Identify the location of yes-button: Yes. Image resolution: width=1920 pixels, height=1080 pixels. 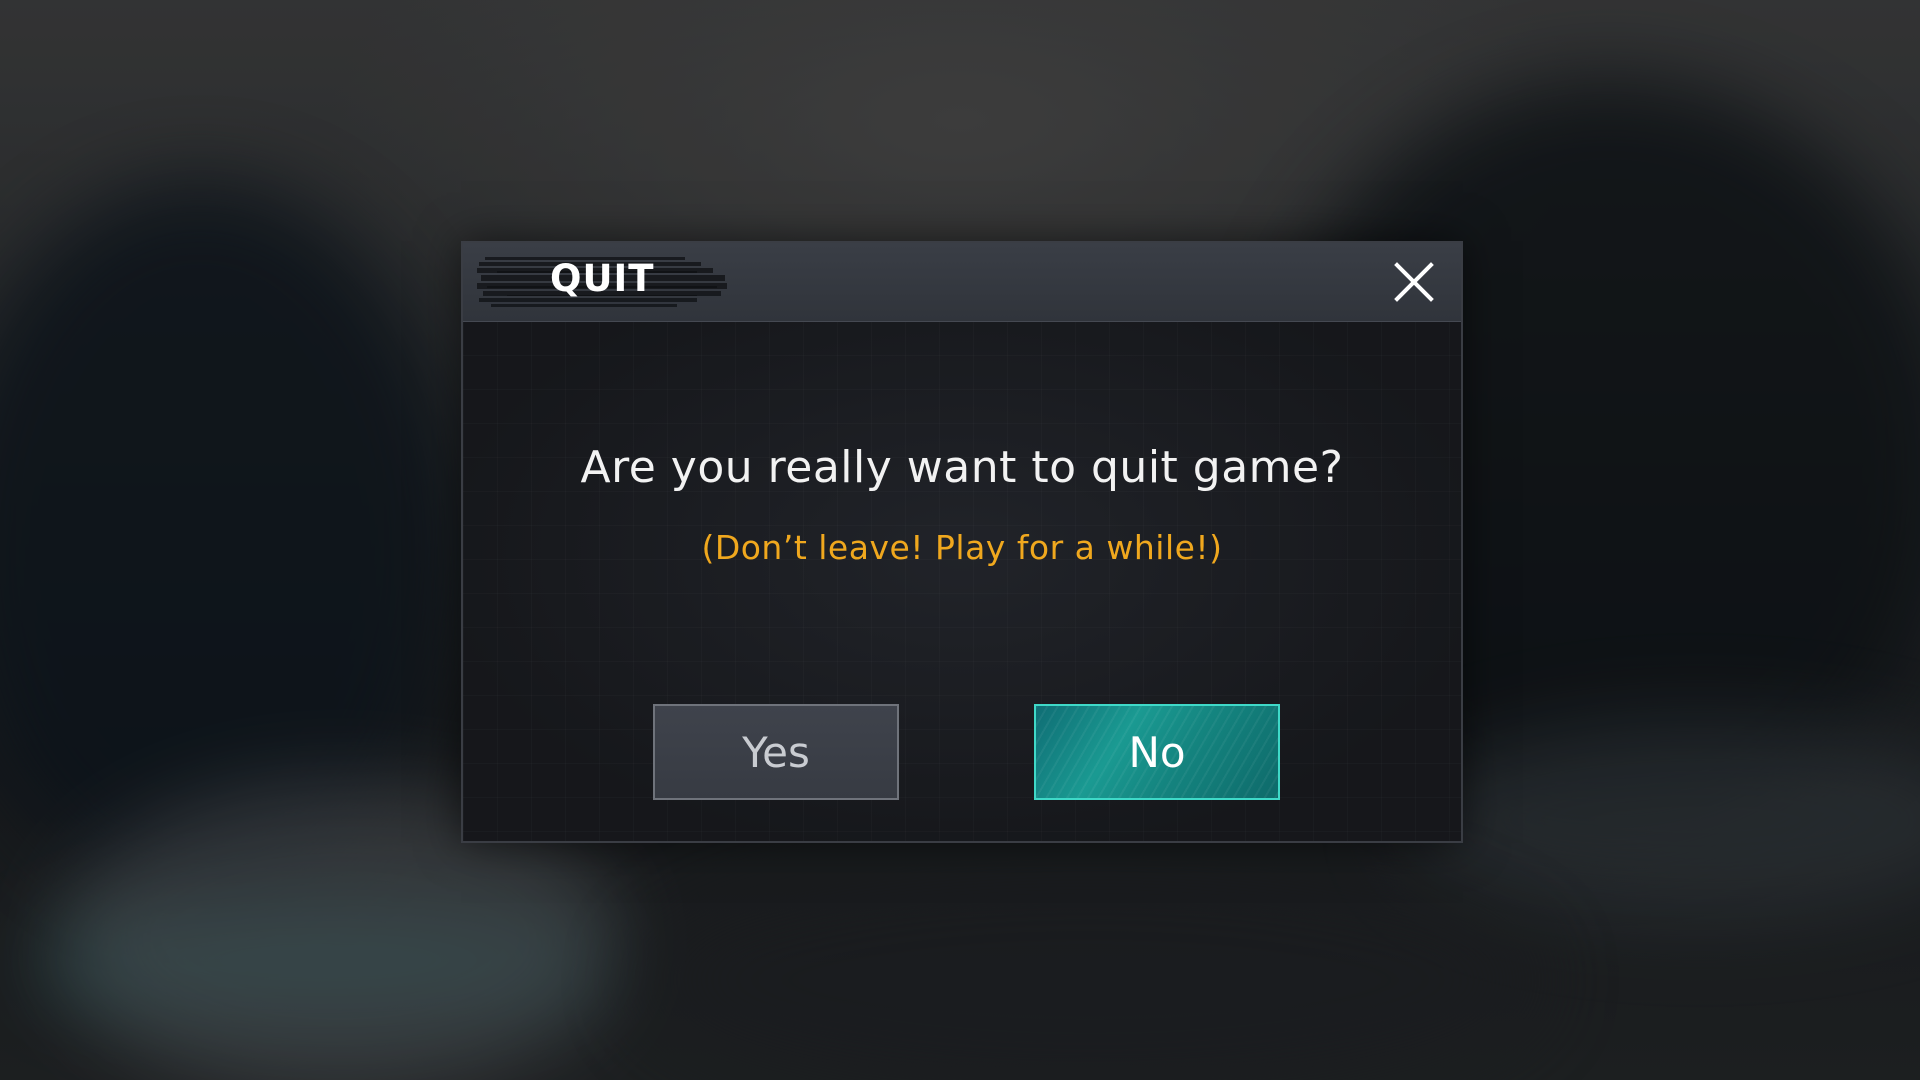
(776, 752).